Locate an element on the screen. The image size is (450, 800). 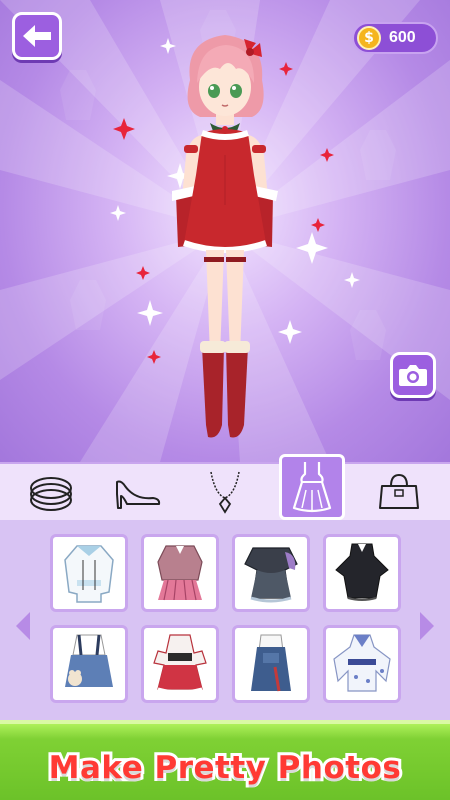
dressed-up-character is located at coordinates (225, 236).